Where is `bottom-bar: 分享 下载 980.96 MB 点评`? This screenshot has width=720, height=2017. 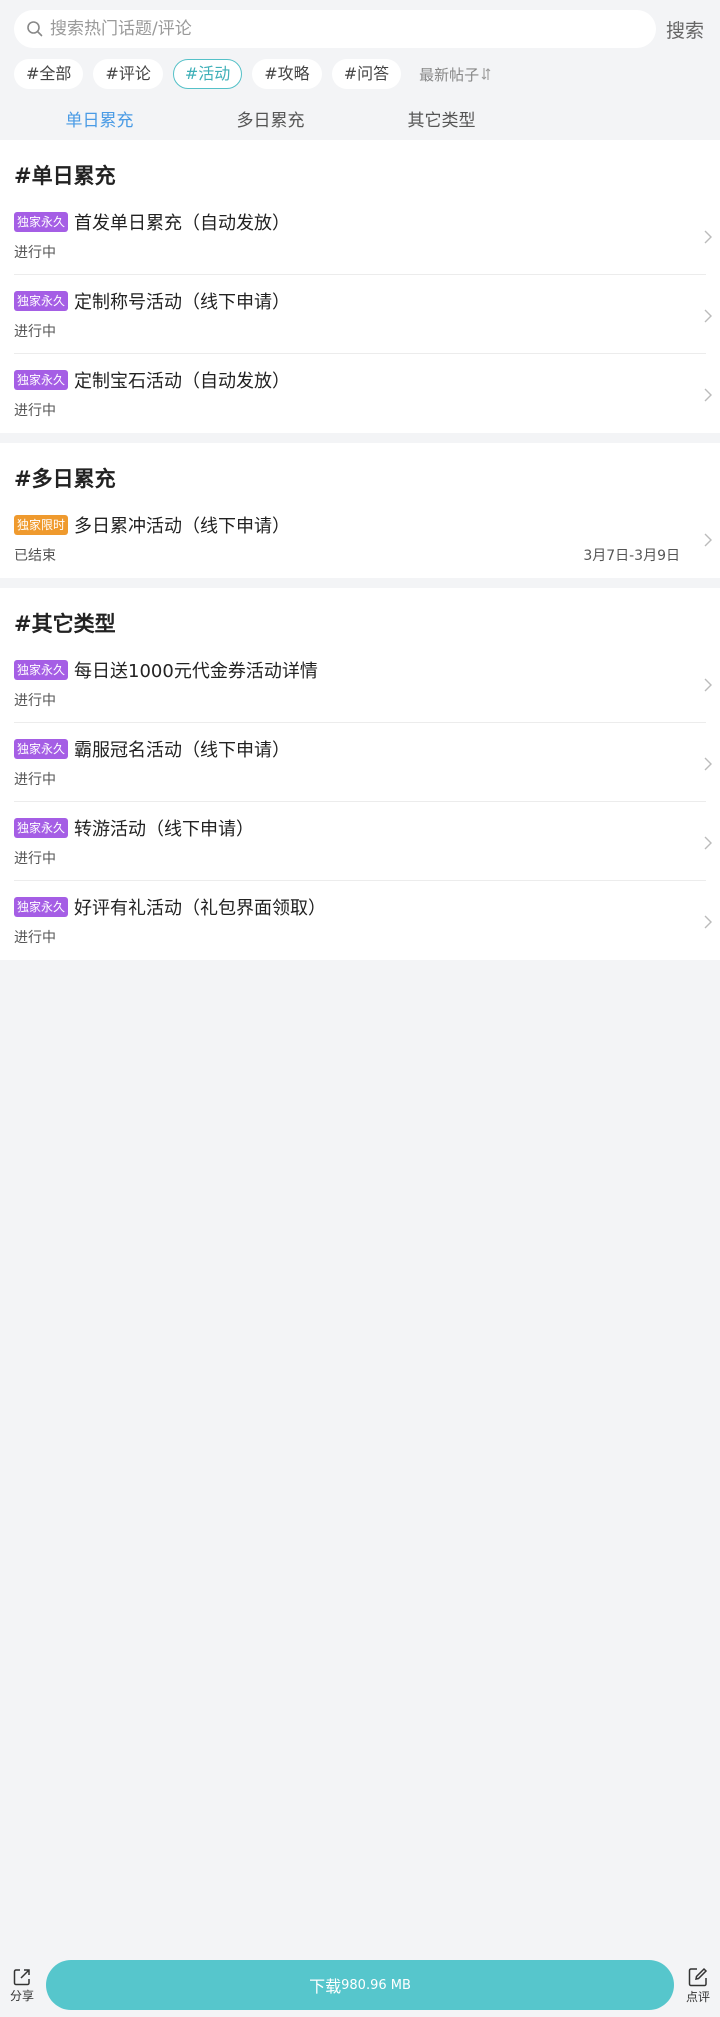
bottom-bar: 分享 下载 980.96 MB 点评 is located at coordinates (360, 1985).